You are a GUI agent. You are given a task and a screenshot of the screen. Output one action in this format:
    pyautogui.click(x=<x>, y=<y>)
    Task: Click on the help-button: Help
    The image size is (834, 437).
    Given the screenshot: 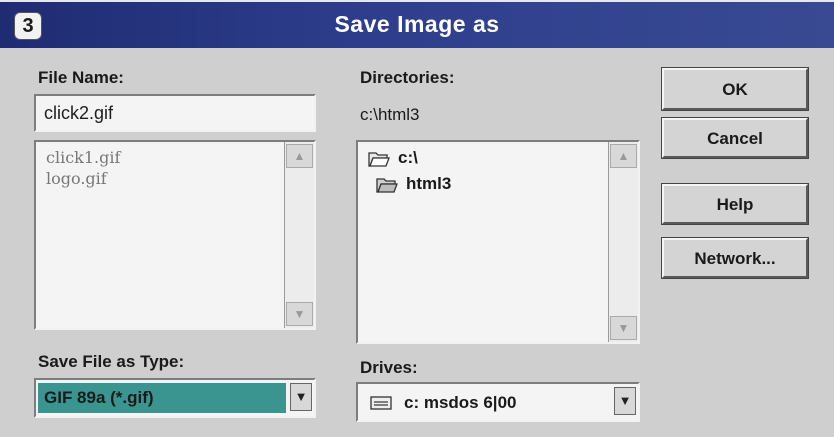 What is the action you would take?
    pyautogui.click(x=735, y=204)
    